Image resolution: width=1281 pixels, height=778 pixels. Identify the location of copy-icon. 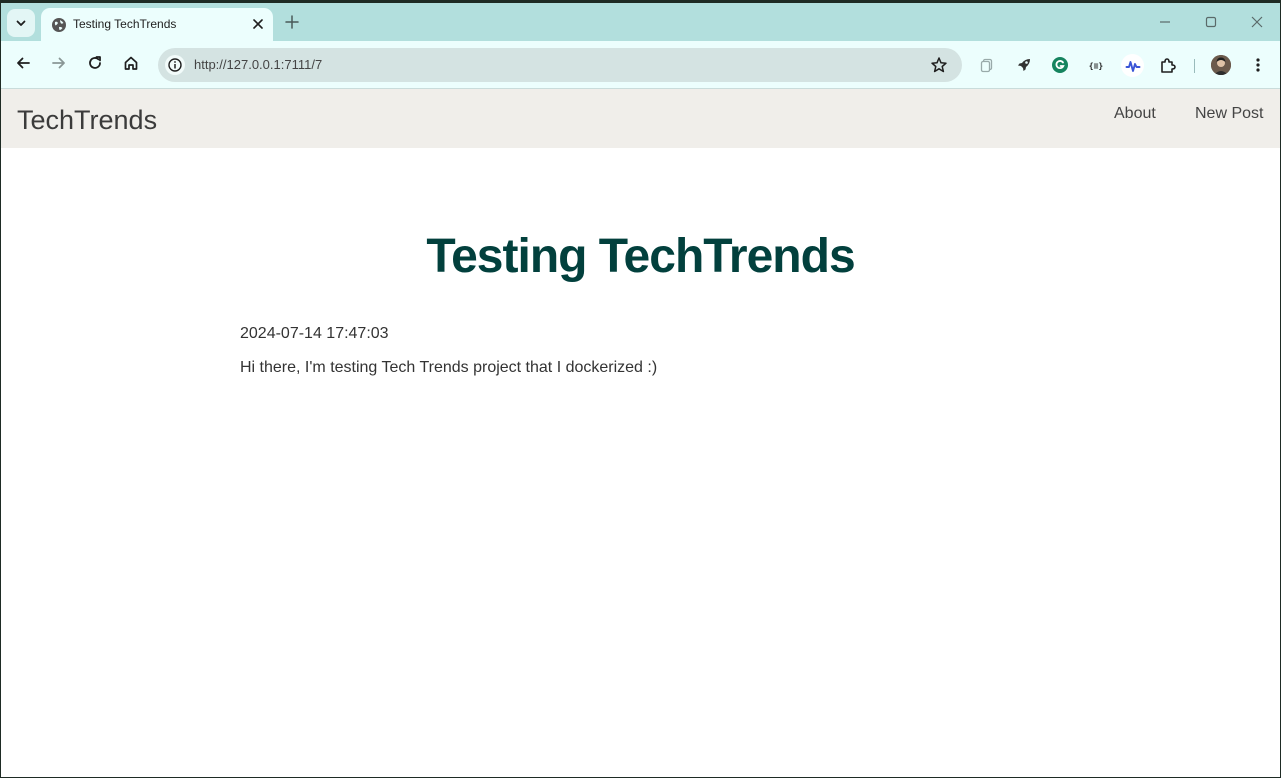
(986, 65).